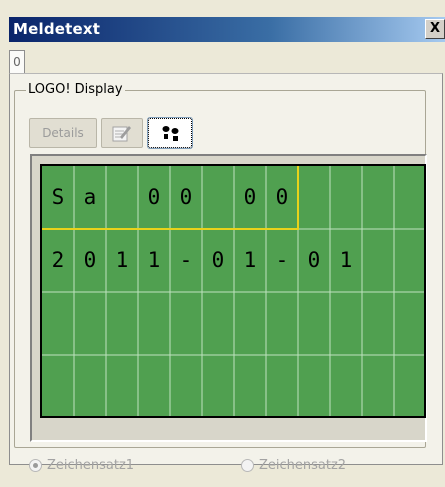 This screenshot has width=445, height=487. I want to click on title-bar: Meldetext X, so click(227, 29).